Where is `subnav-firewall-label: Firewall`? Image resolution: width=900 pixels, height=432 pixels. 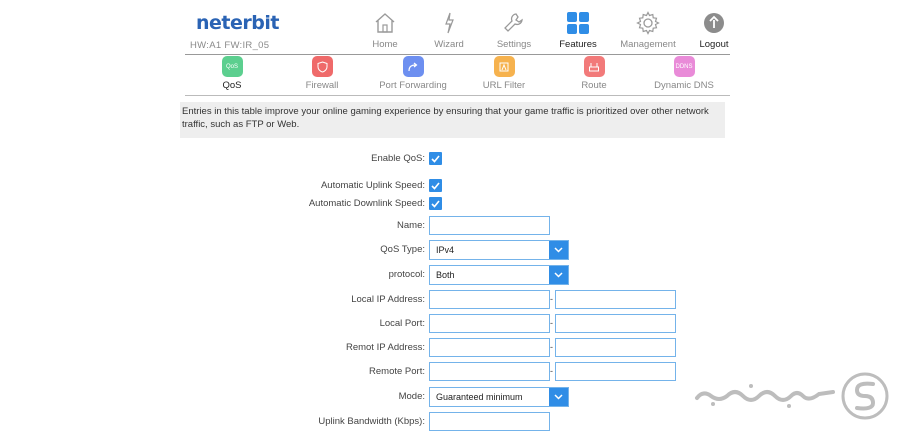
subnav-firewall-label: Firewall is located at coordinates (322, 85).